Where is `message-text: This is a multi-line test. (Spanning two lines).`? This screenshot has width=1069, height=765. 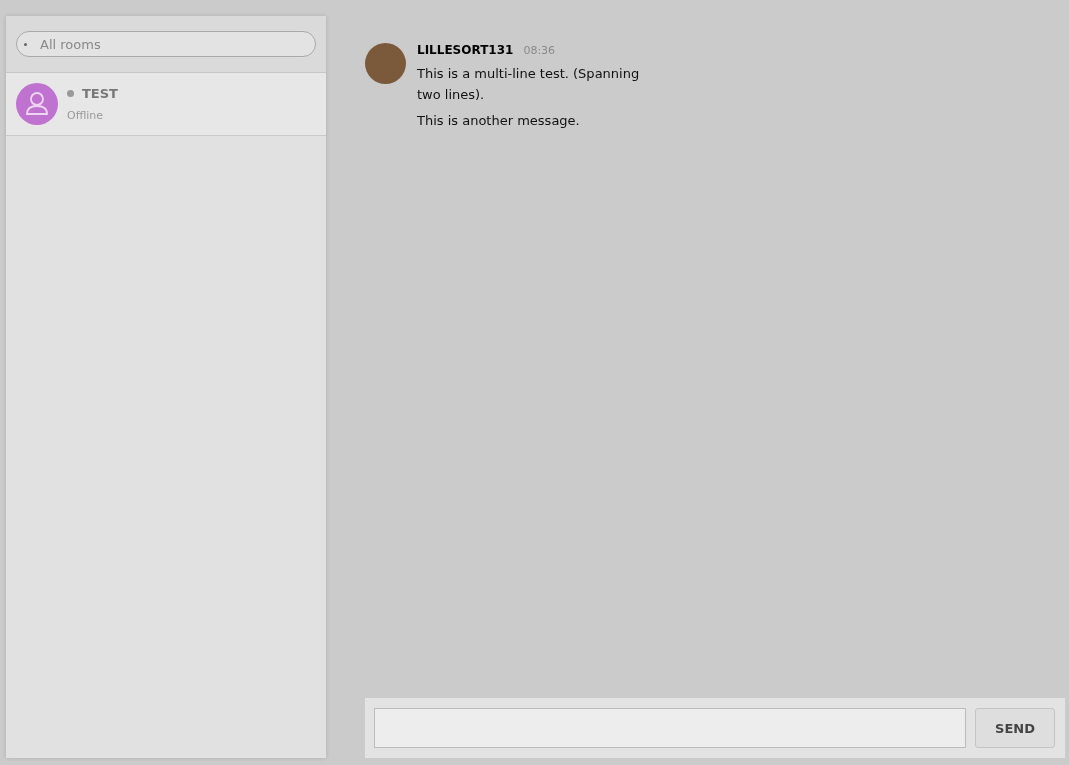 message-text: This is a multi-line test. (Spanning two lines). is located at coordinates (529, 84).